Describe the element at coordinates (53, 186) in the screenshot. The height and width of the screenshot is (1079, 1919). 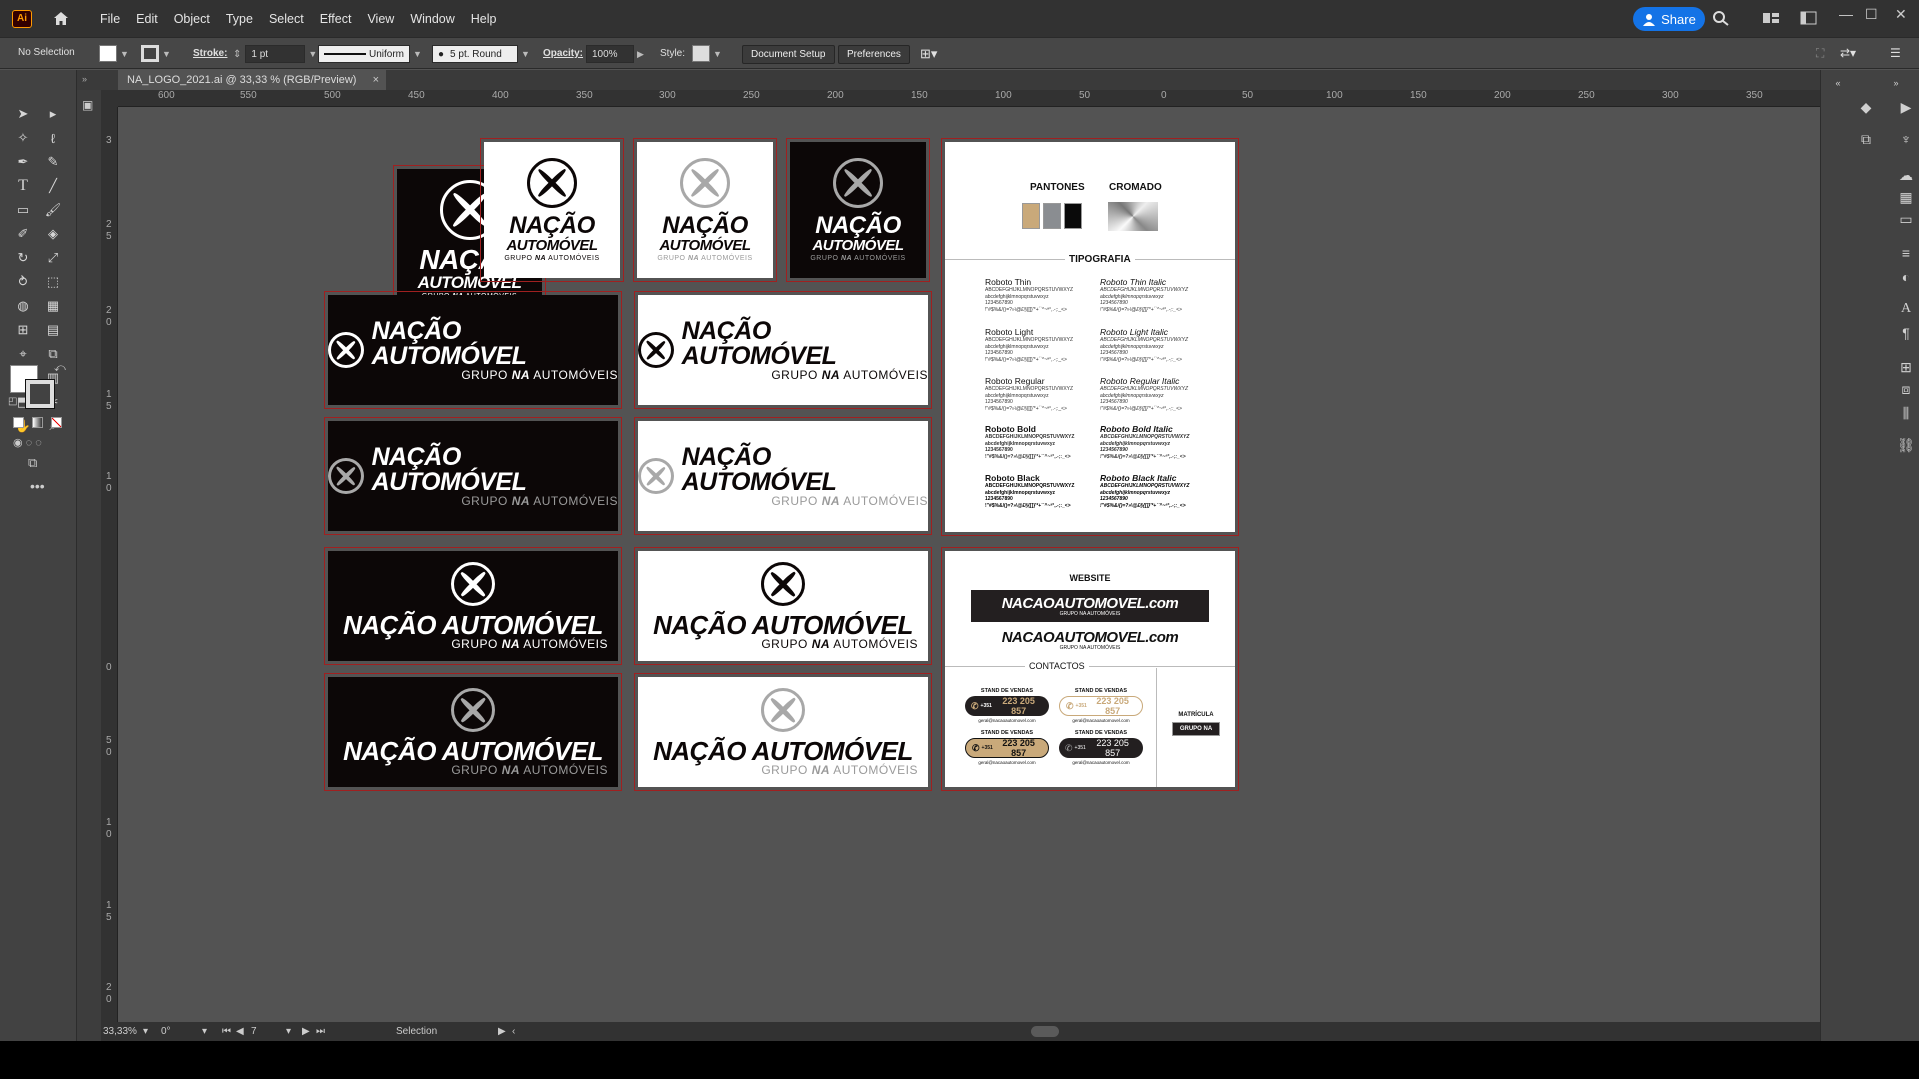
I see `line-tool-icon: ╱` at that location.